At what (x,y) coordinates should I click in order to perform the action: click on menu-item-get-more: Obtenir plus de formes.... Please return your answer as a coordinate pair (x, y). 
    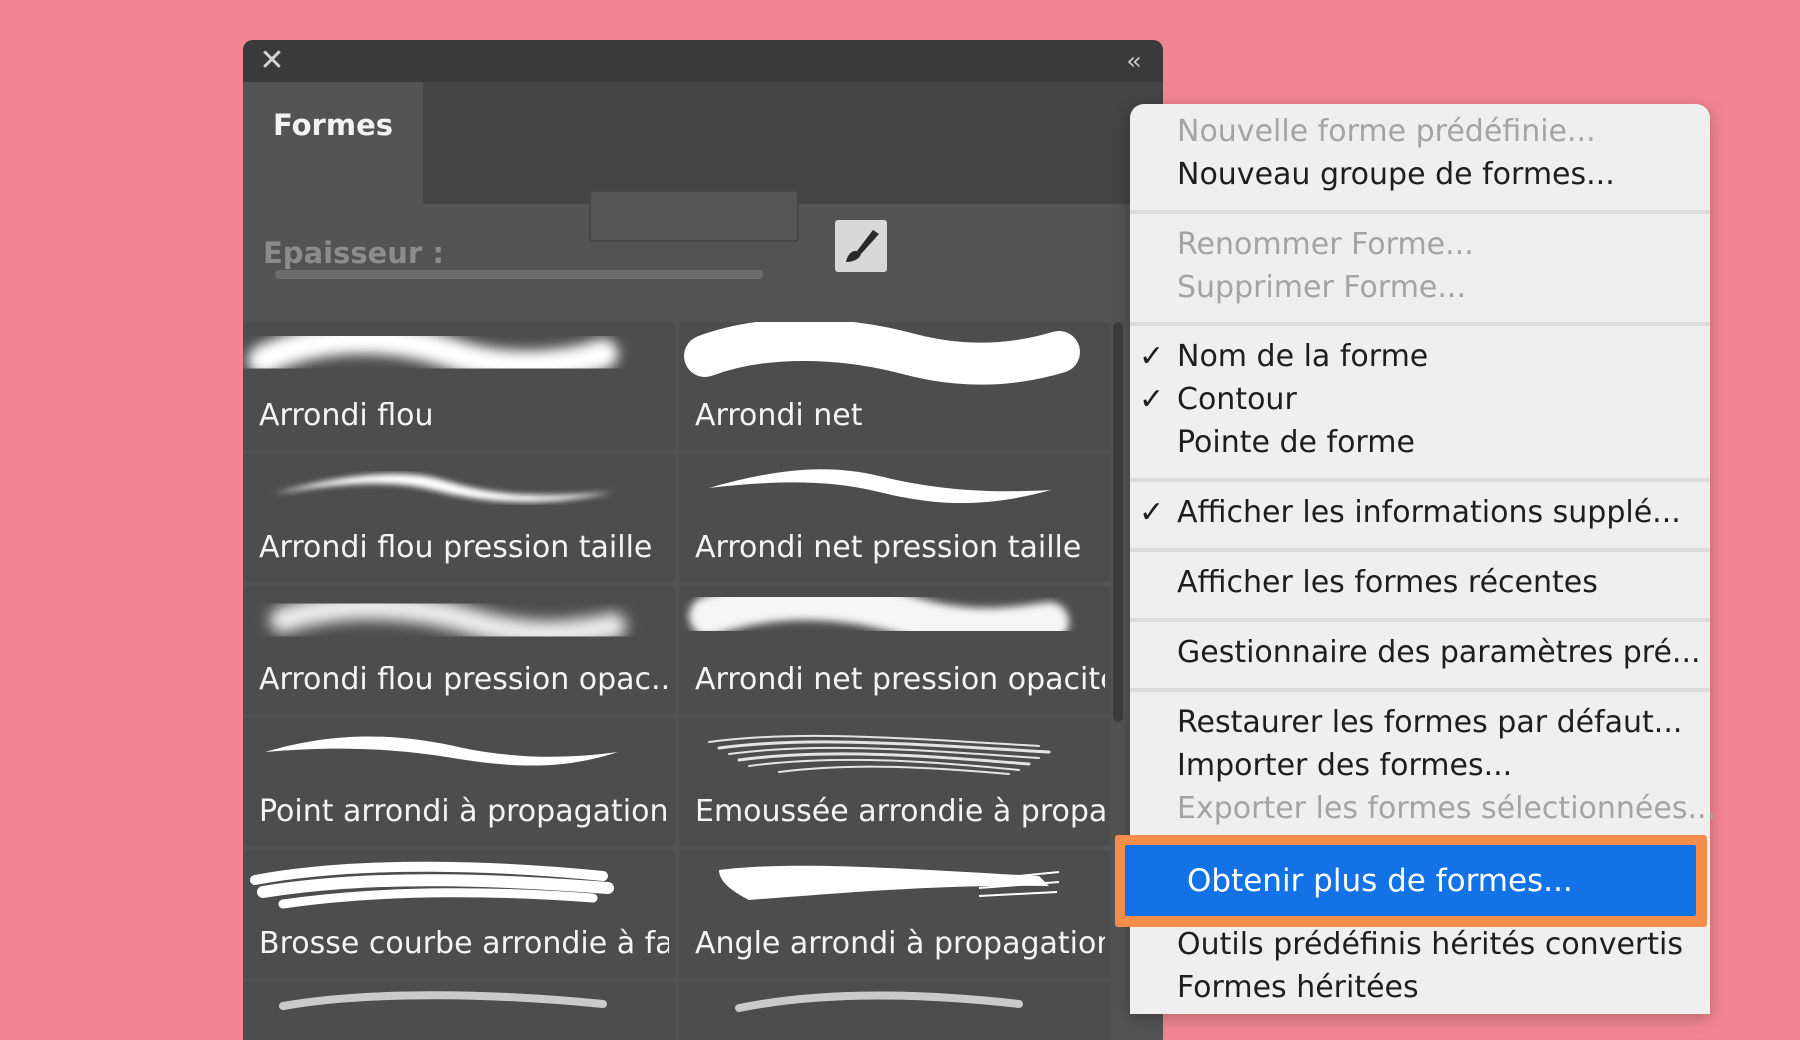
    Looking at the image, I should click on (1410, 880).